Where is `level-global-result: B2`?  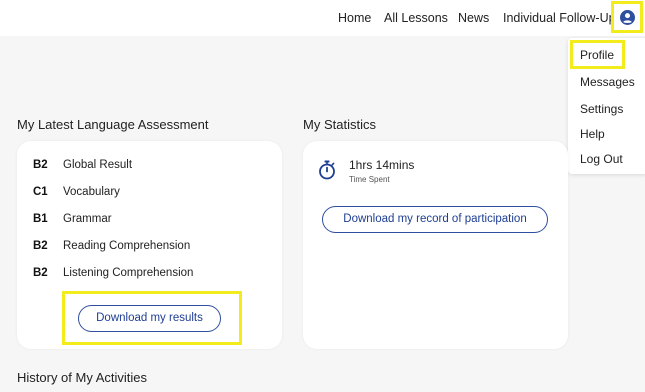
level-global-result: B2 is located at coordinates (40, 165).